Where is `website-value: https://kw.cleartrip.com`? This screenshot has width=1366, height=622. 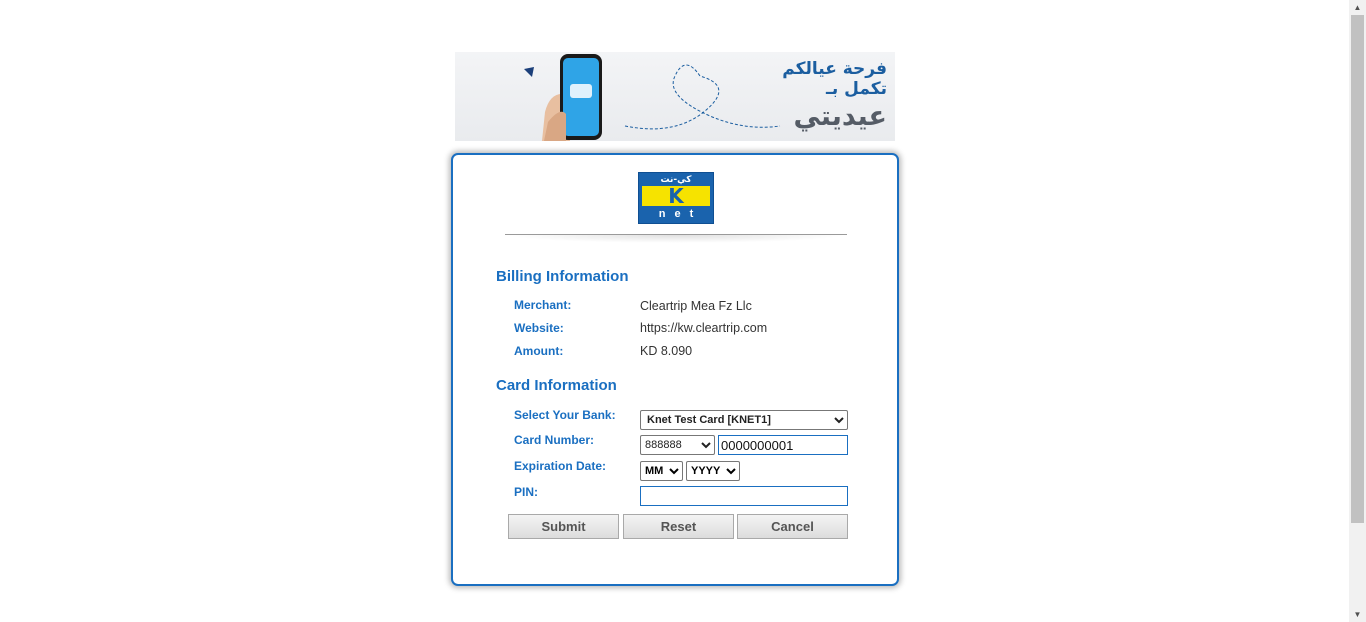
website-value: https://kw.cleartrip.com is located at coordinates (704, 328).